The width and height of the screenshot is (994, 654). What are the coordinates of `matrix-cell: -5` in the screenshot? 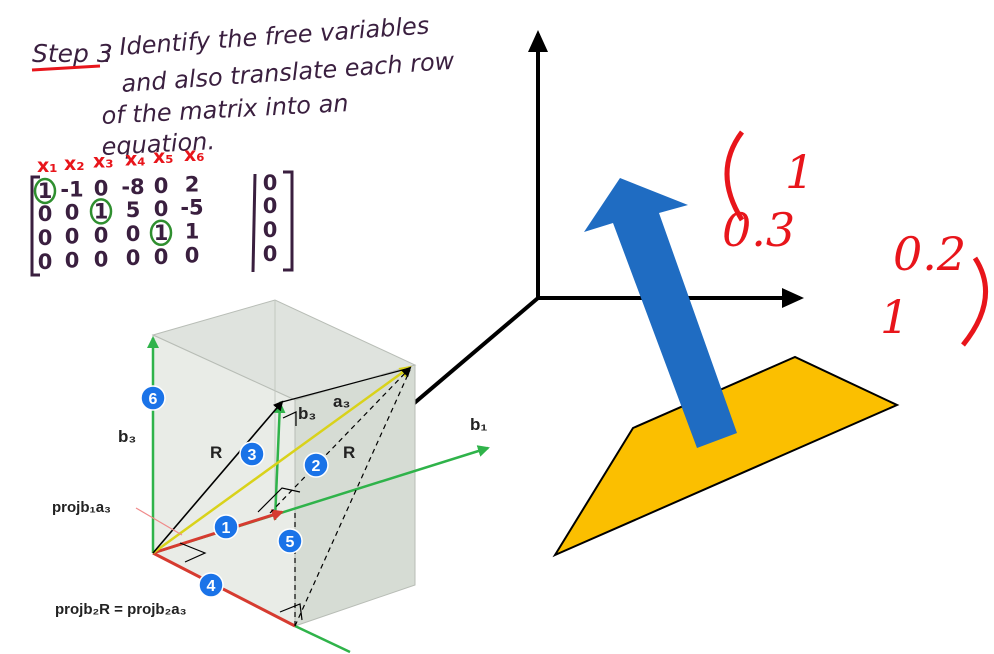 It's located at (191, 208).